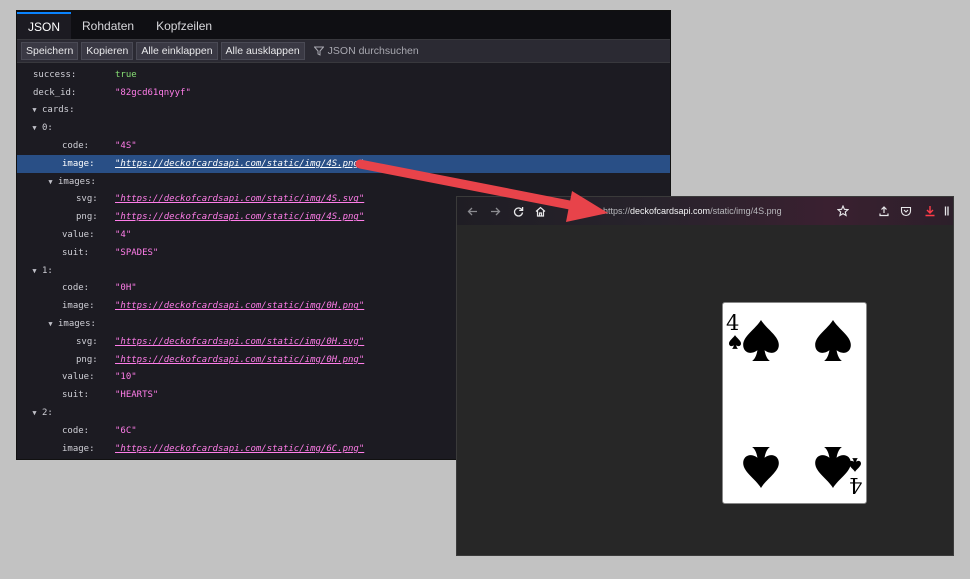 The height and width of the screenshot is (579, 970). Describe the element at coordinates (617, 211) in the screenshot. I see `url-scheme: https://` at that location.